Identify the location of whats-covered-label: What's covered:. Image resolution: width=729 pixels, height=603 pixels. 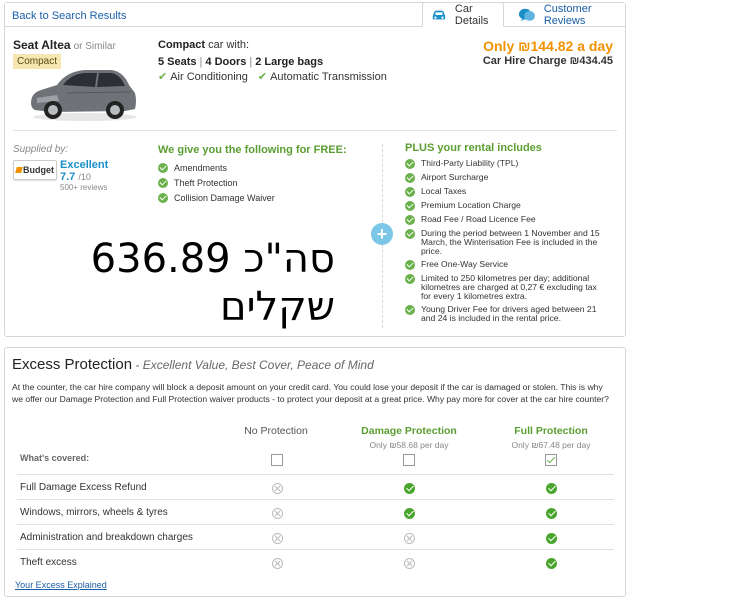
(55, 458).